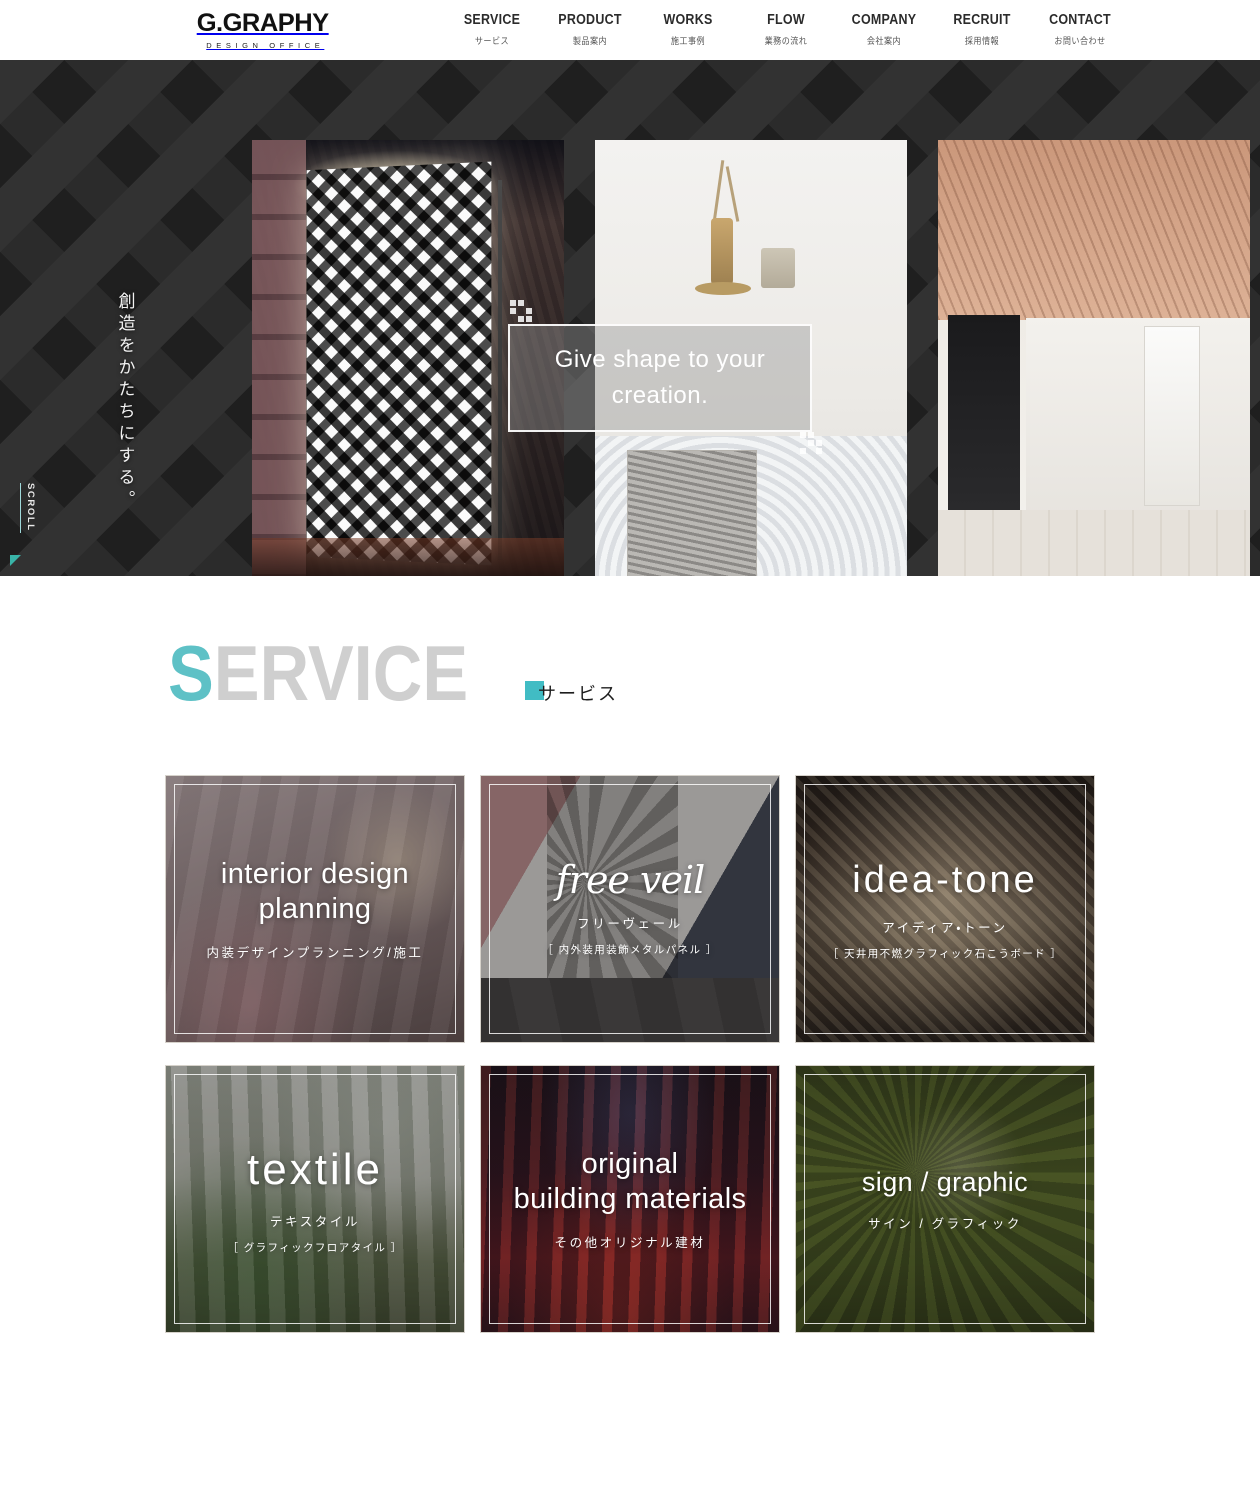 The image size is (1260, 1500). I want to click on nav-label-en: RECRUIT, so click(982, 19).